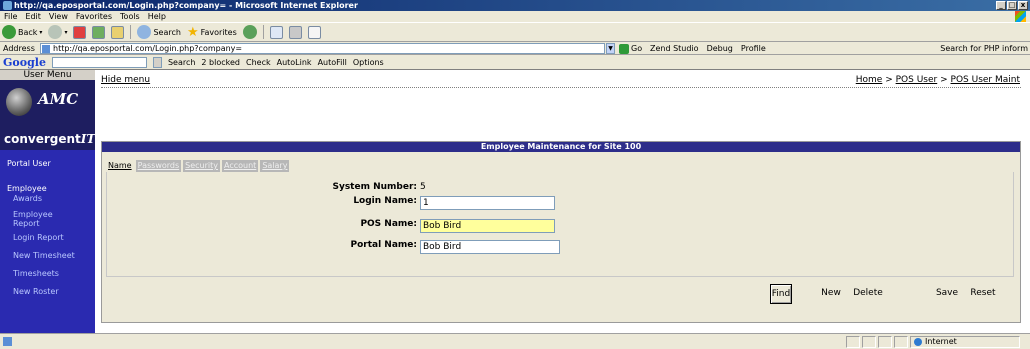 Image resolution: width=1030 pixels, height=349 pixels. Describe the element at coordinates (7, 341) in the screenshot. I see `page-status-icon` at that location.